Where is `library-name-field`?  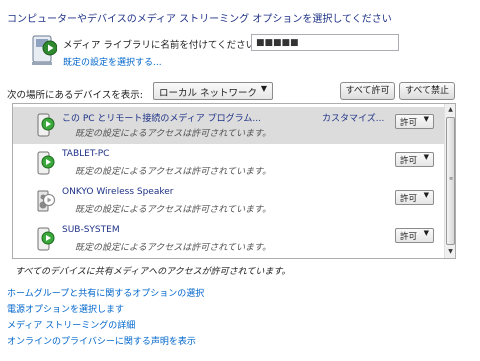 library-name-field is located at coordinates (325, 42).